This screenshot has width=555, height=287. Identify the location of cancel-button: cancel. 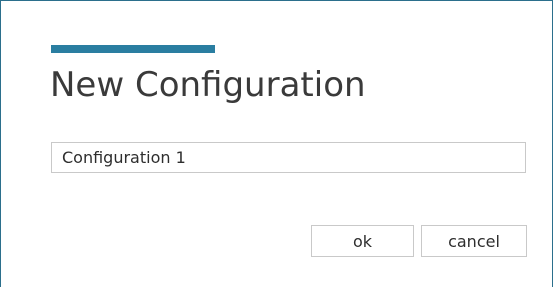
(474, 241).